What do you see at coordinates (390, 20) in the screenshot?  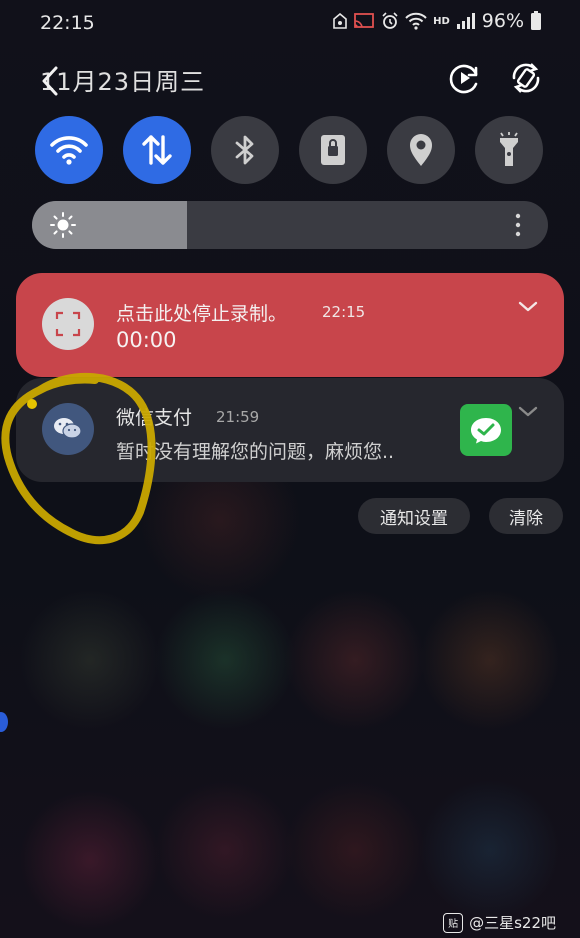 I see `alarm-icon` at bounding box center [390, 20].